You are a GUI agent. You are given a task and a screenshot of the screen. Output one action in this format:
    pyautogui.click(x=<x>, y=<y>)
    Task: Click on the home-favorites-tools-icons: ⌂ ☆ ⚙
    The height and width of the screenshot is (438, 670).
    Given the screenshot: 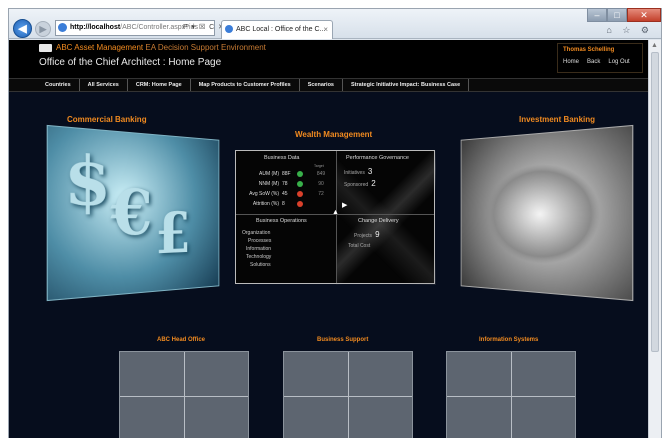 What is the action you would take?
    pyautogui.click(x=629, y=30)
    